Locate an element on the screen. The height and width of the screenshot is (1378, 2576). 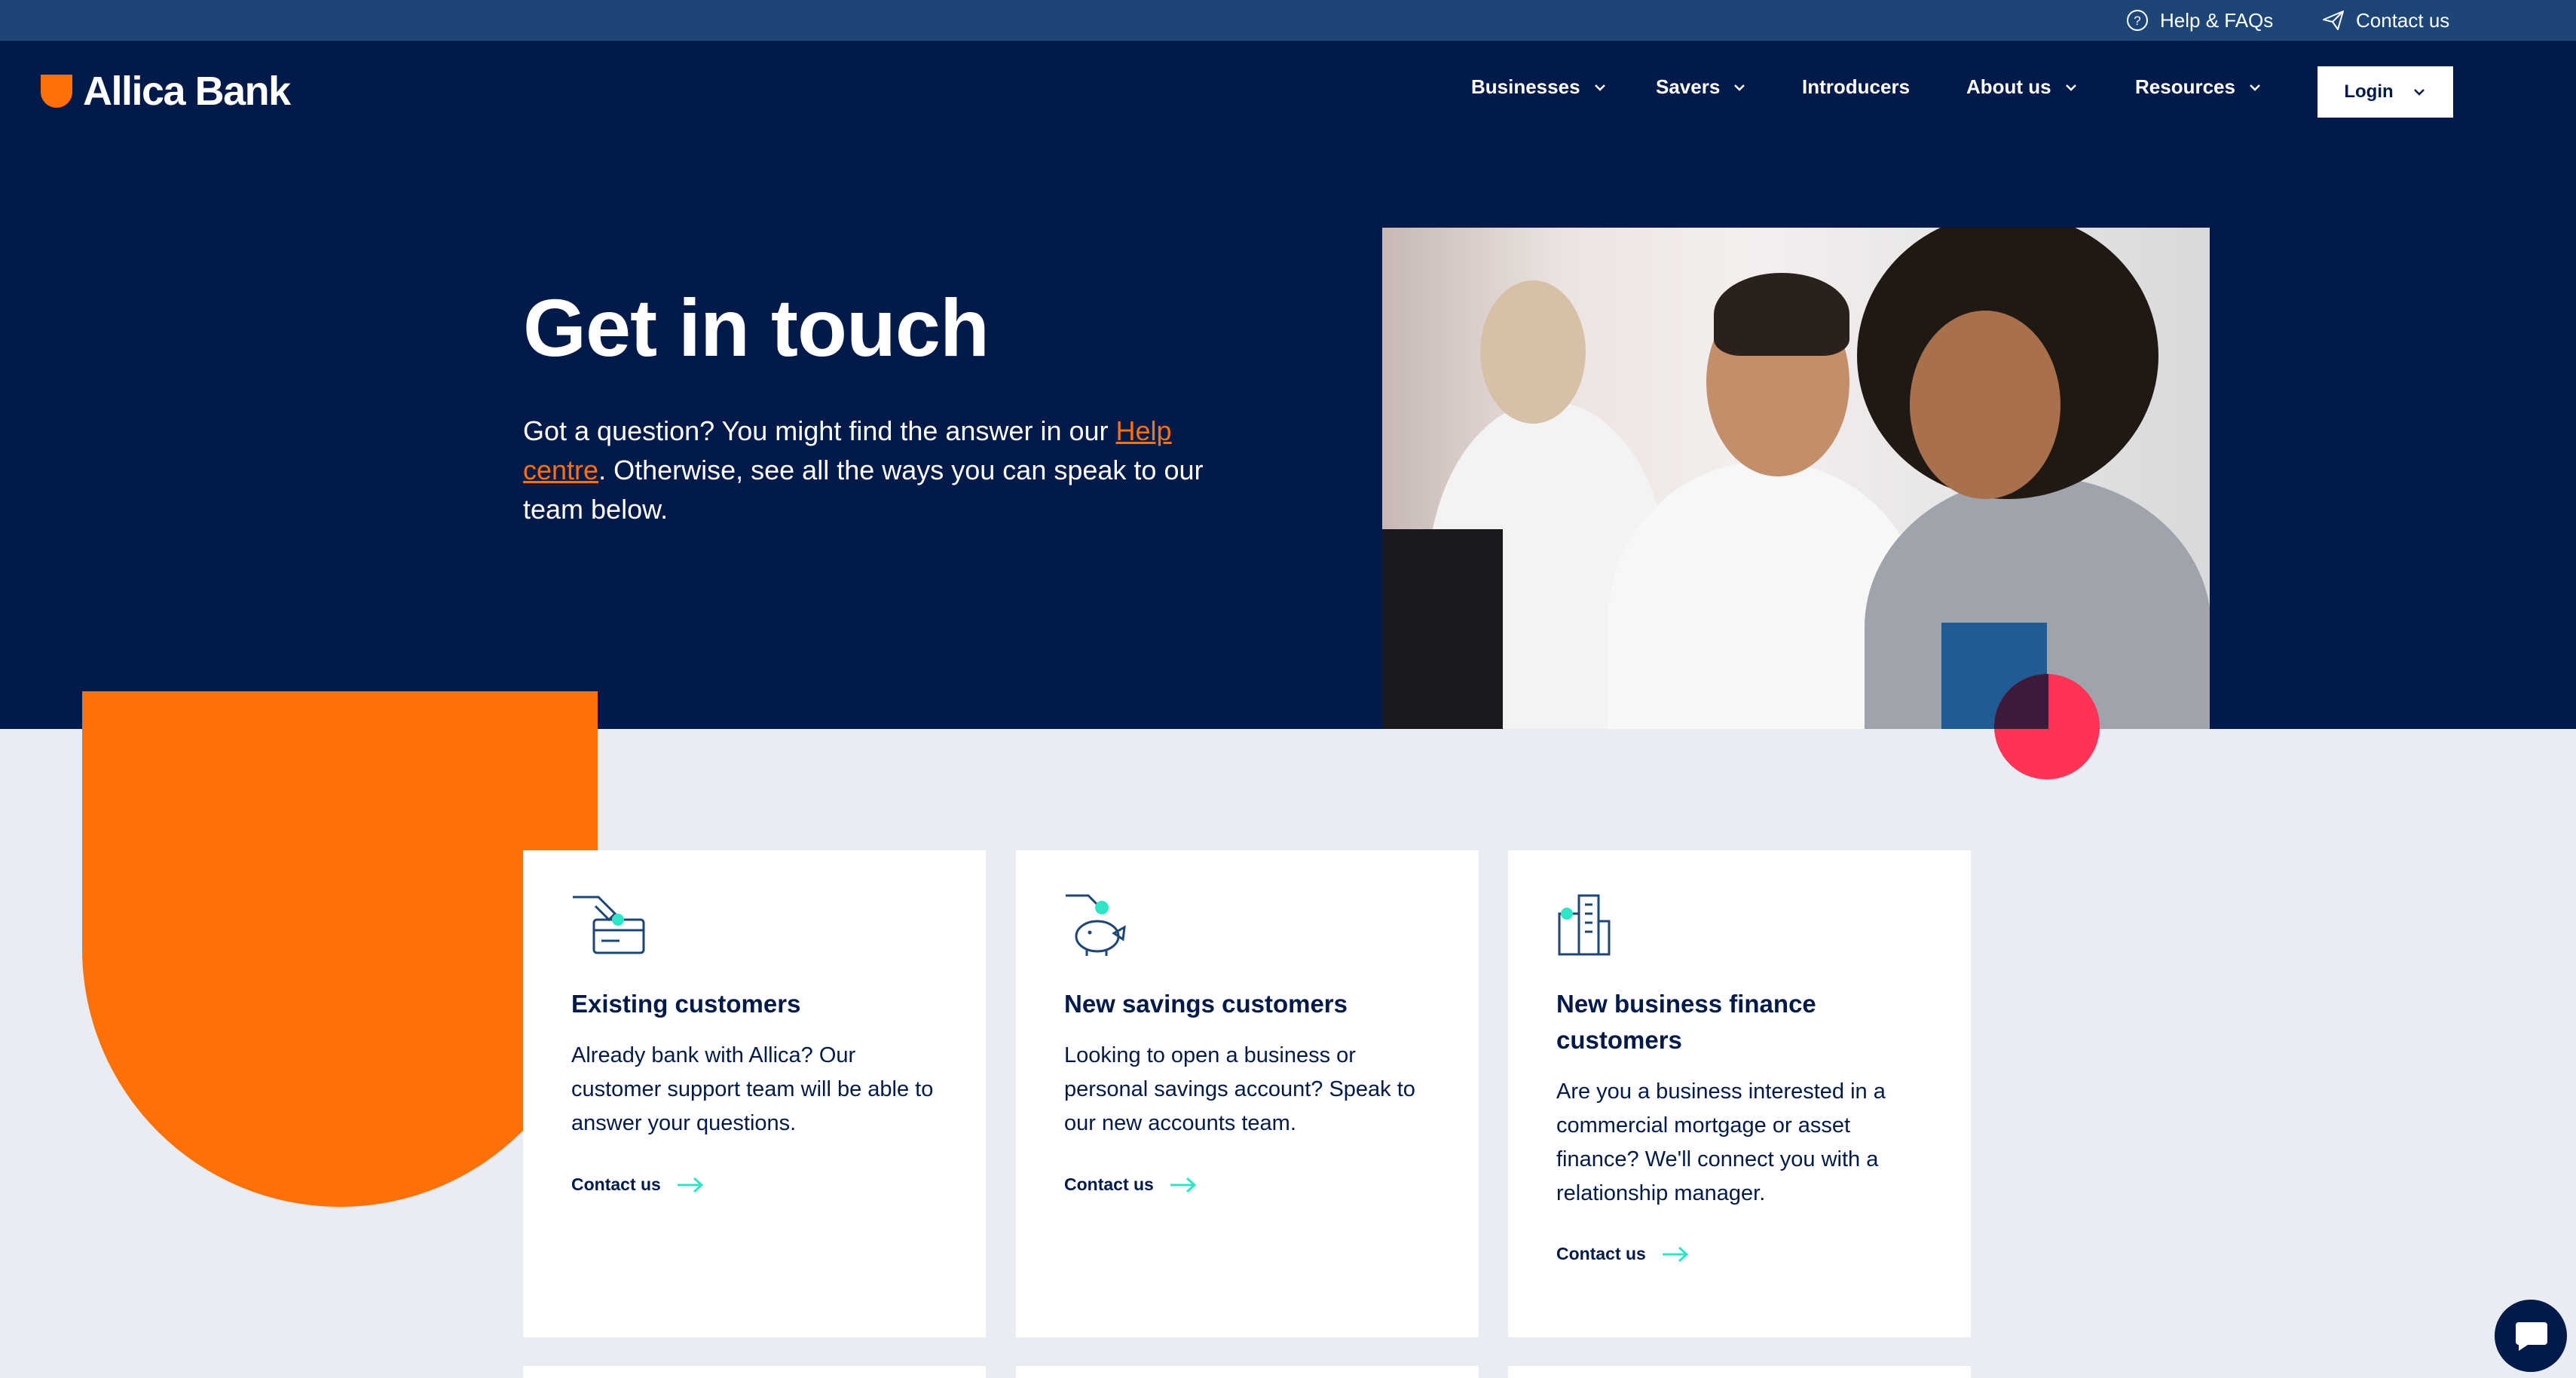
contact-us-top-link: Contact us is located at coordinates (2385, 20).